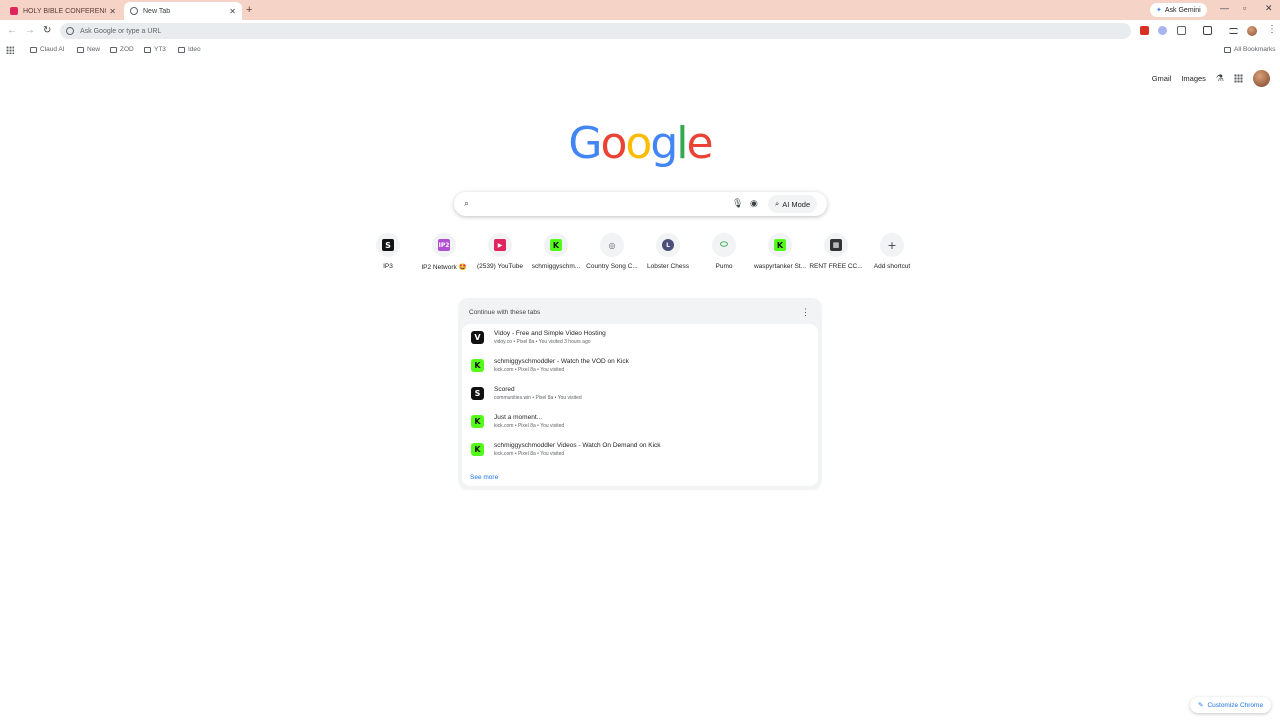  Describe the element at coordinates (1252, 31) in the screenshot. I see `profile-avatar-icon` at that location.